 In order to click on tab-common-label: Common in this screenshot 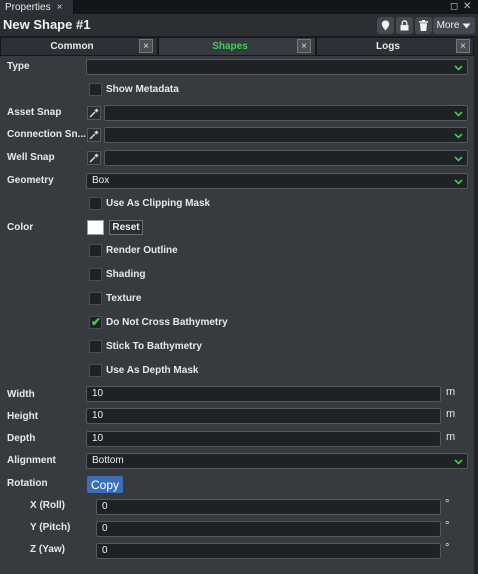, I will do `click(72, 46)`.